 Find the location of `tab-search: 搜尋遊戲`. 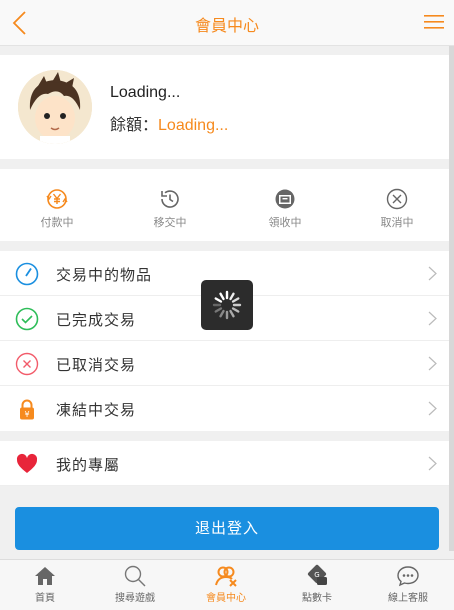

tab-search: 搜尋遊戲 is located at coordinates (135, 584).